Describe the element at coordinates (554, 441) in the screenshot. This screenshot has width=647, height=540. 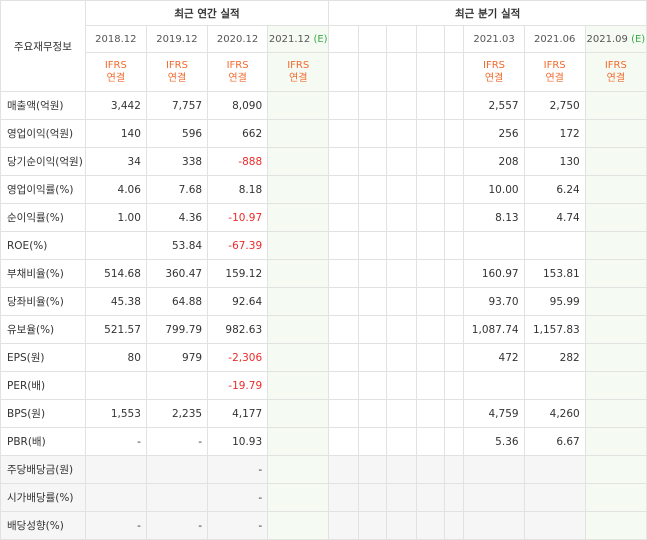
I see `quarter-cell: 6.67` at that location.